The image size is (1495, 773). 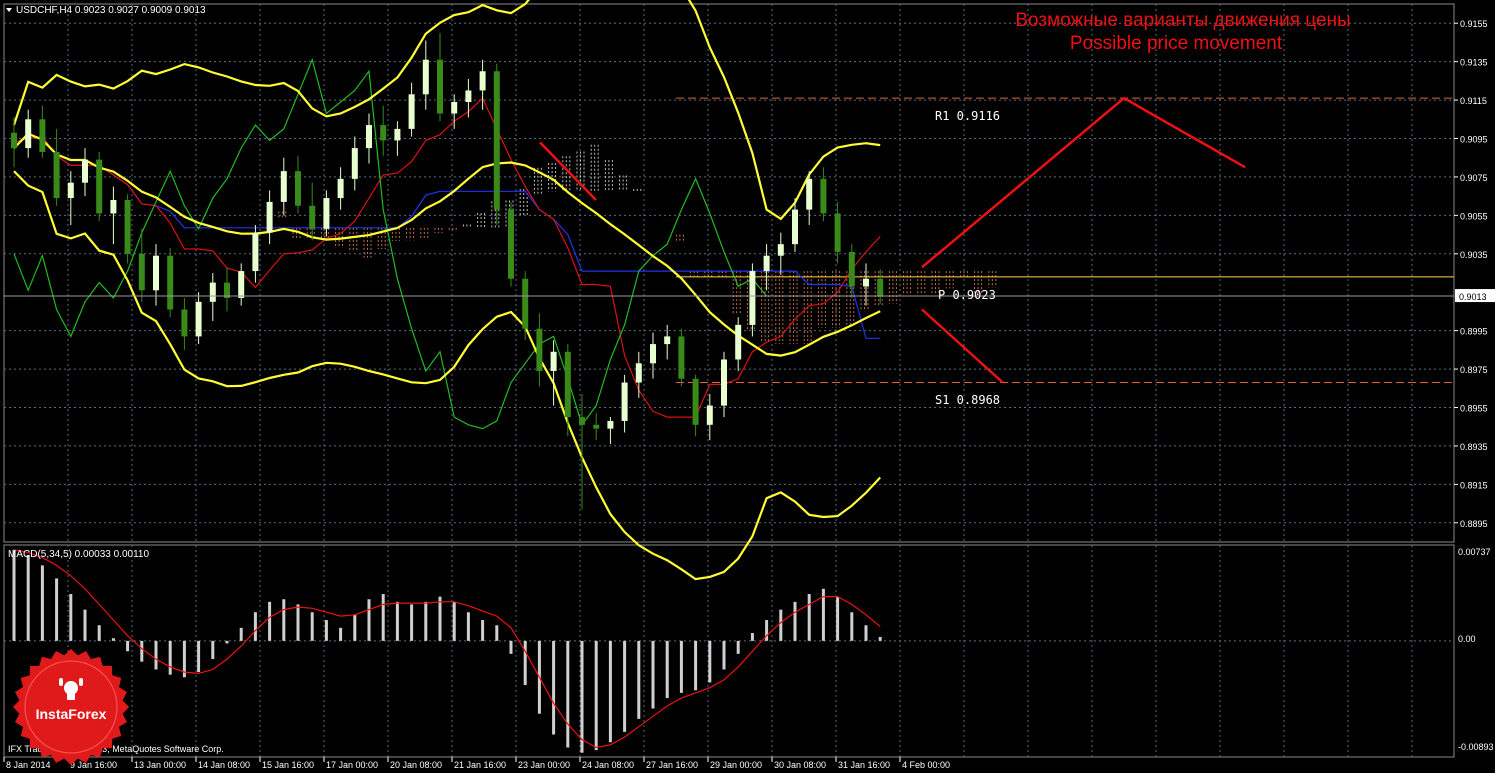 I want to click on time-tick-label: 29 Jan 00:00, so click(x=736, y=765).